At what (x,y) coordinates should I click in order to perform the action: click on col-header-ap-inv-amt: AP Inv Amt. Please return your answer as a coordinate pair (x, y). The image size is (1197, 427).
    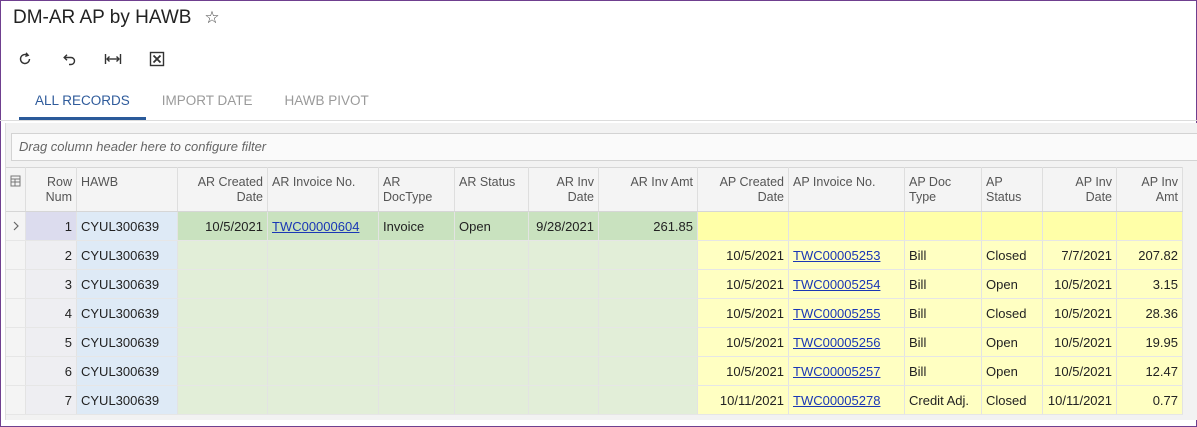
    Looking at the image, I should click on (1149, 189).